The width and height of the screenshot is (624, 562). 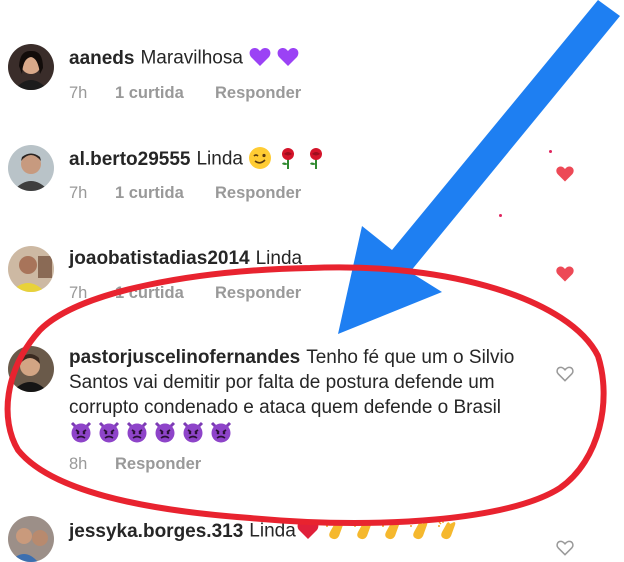 I want to click on comment-body: jessyka.borges.313 Linda, so click(x=304, y=531).